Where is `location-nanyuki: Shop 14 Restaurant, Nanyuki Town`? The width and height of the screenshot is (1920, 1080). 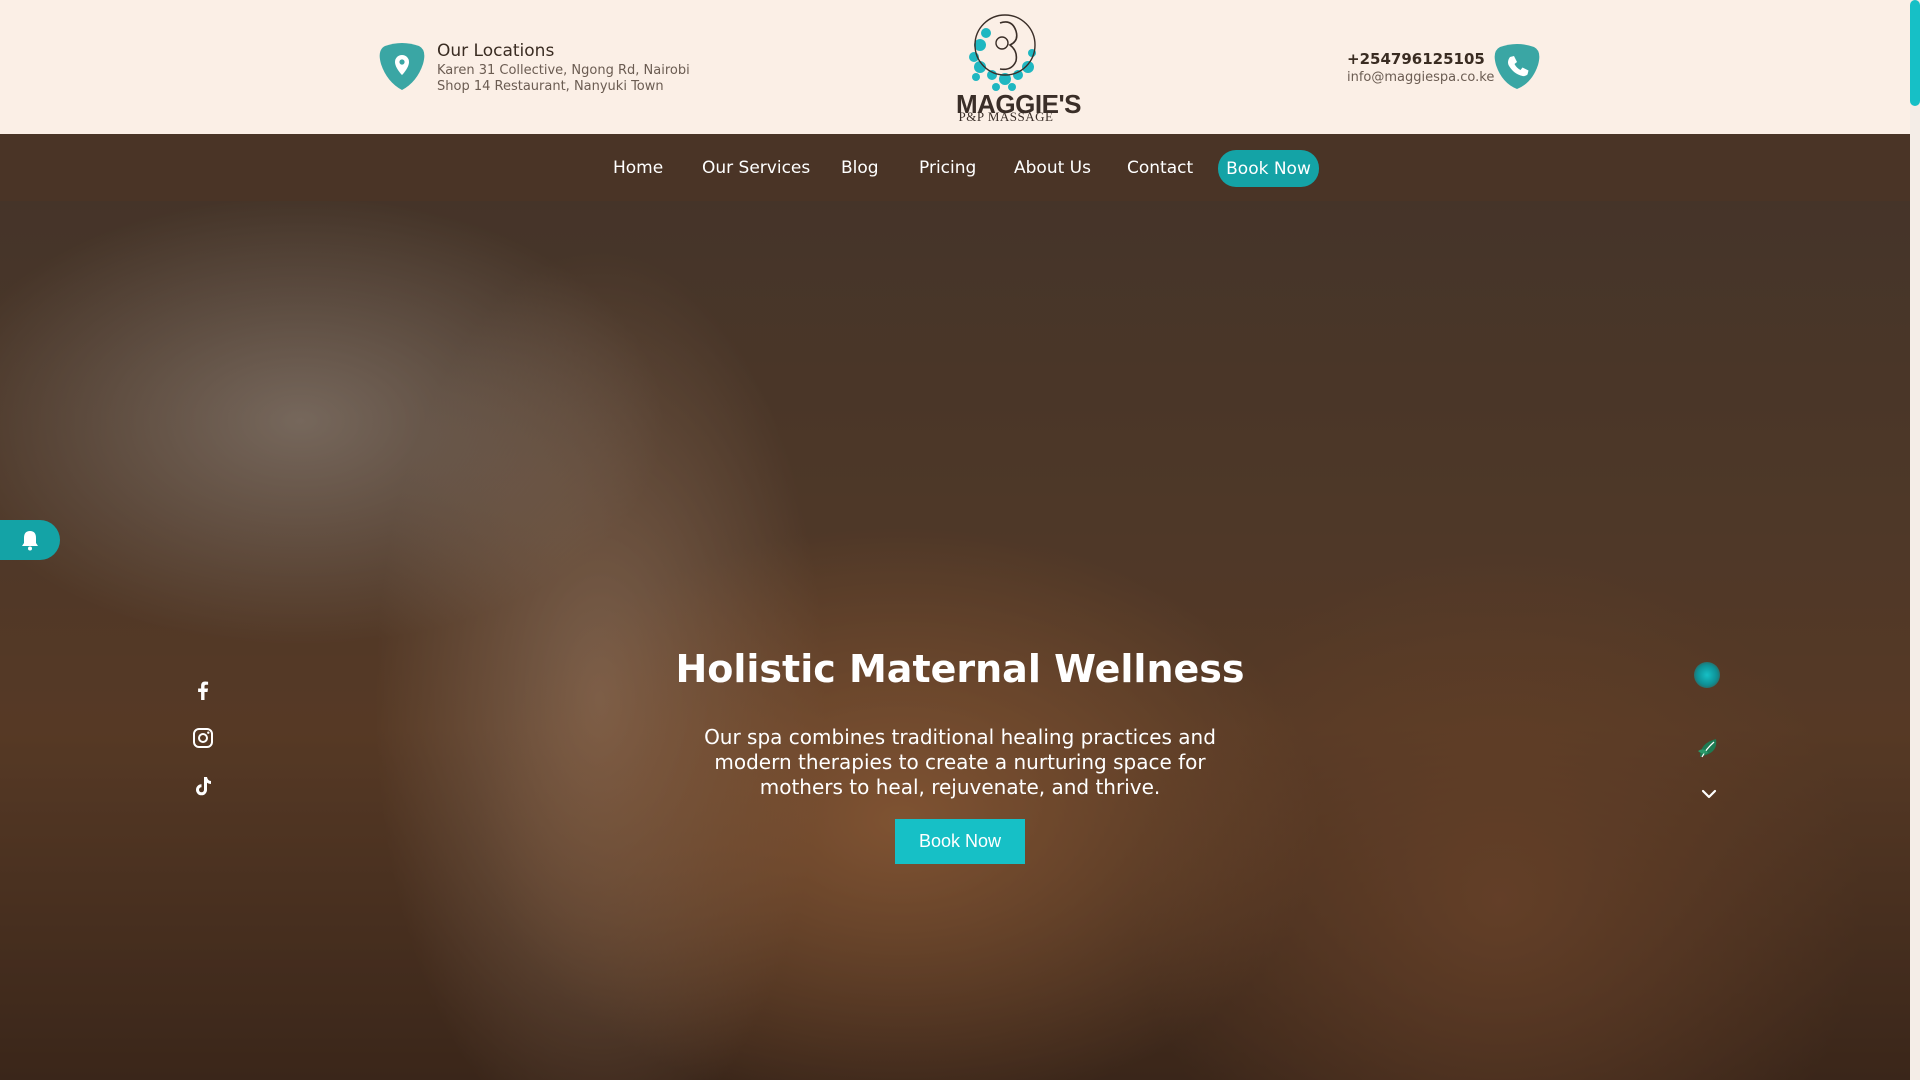
location-nanyuki: Shop 14 Restaurant, Nanyuki Town is located at coordinates (550, 86).